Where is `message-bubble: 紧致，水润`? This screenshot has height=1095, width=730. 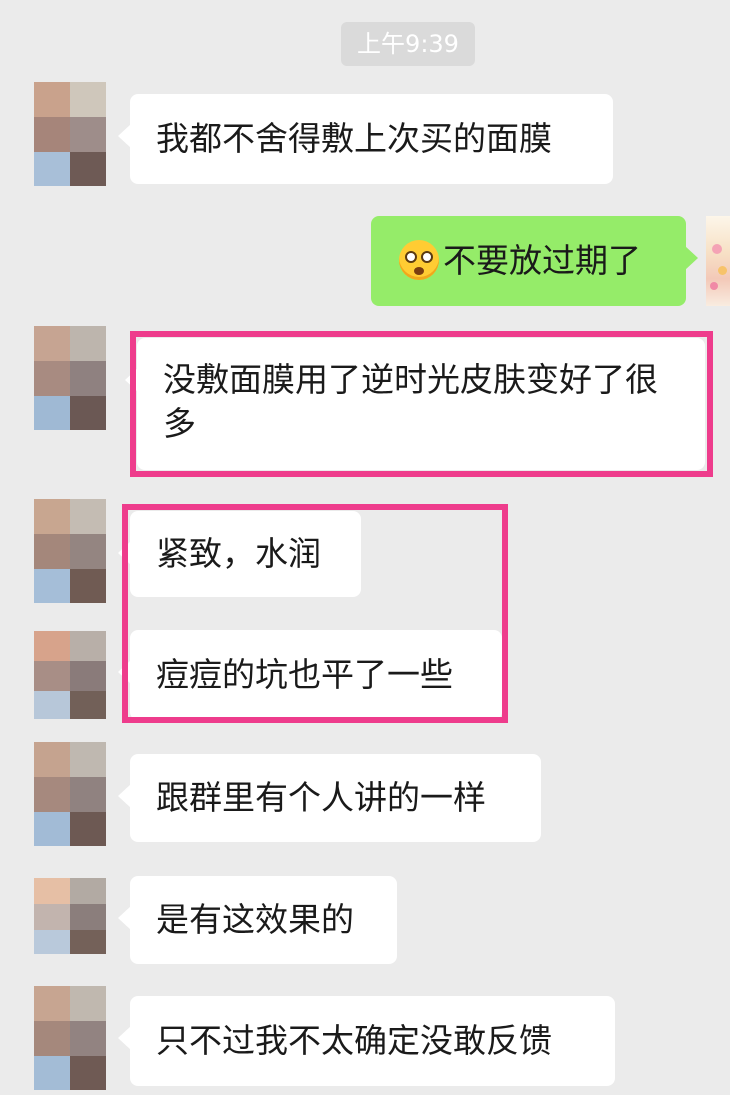 message-bubble: 紧致，水润 is located at coordinates (239, 554).